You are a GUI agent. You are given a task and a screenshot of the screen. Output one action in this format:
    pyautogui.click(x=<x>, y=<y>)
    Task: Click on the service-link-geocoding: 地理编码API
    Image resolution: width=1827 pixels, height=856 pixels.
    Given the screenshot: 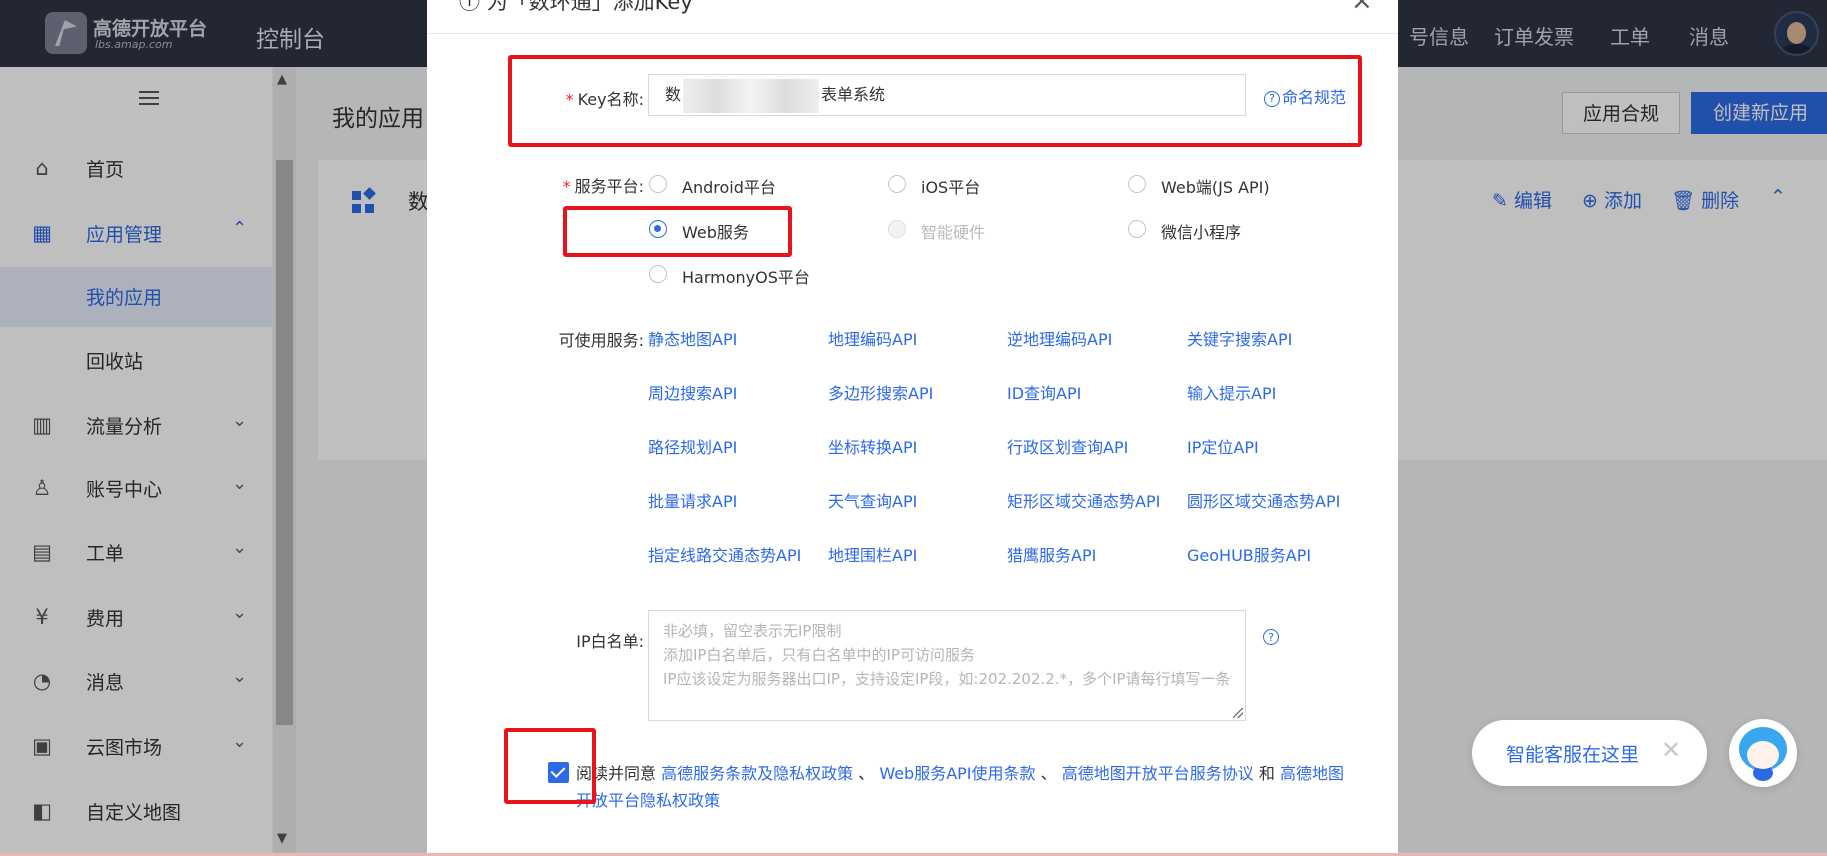 What is the action you would take?
    pyautogui.click(x=872, y=338)
    